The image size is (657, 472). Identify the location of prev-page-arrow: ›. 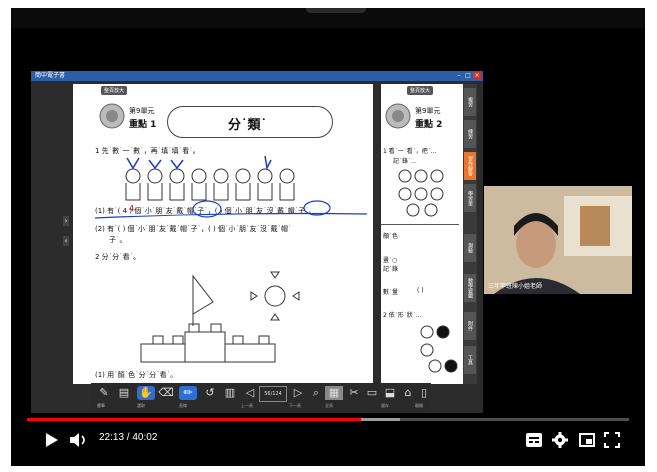
(66, 221).